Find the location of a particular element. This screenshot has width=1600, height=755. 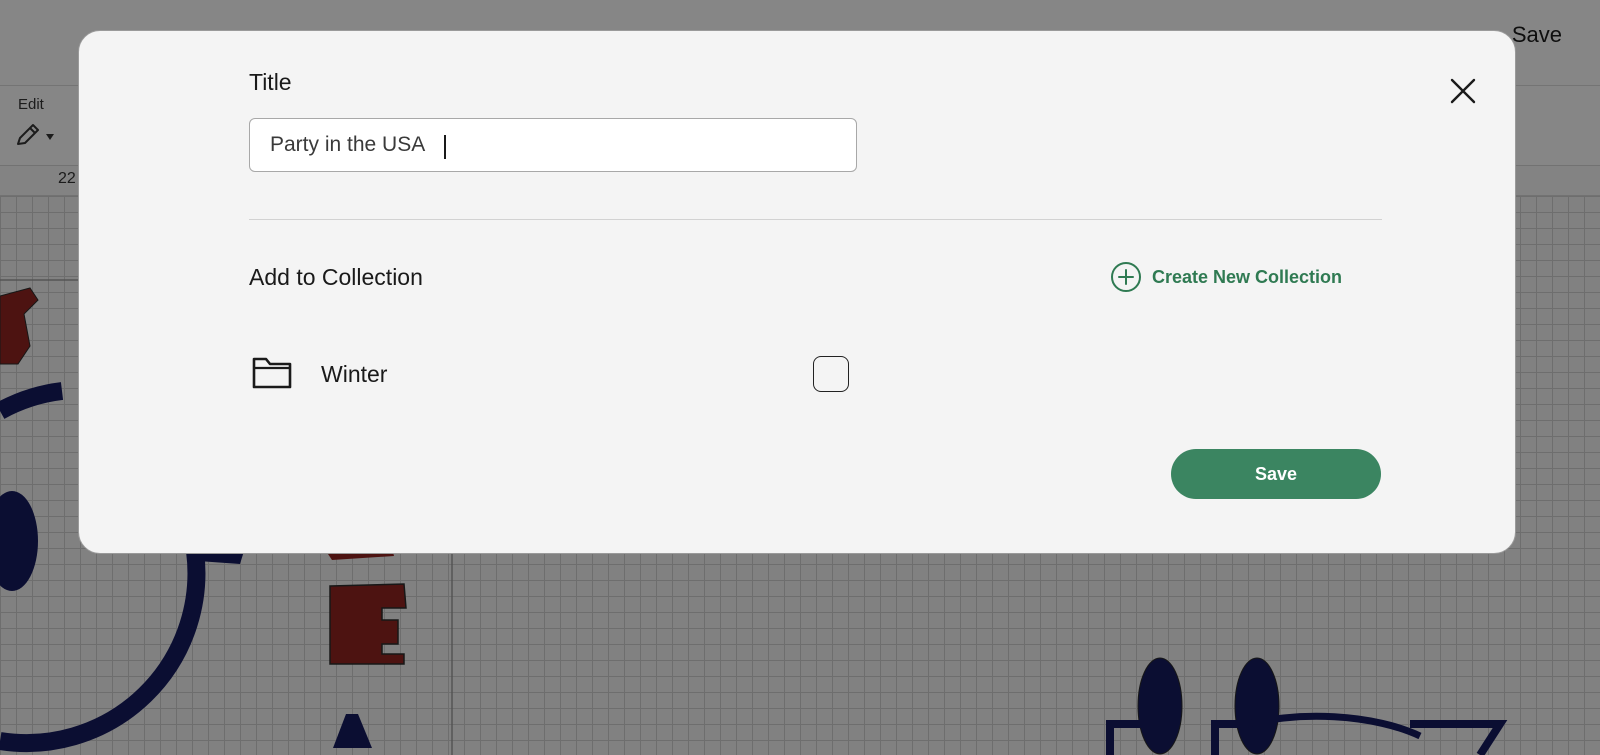

close-icon is located at coordinates (1463, 91).